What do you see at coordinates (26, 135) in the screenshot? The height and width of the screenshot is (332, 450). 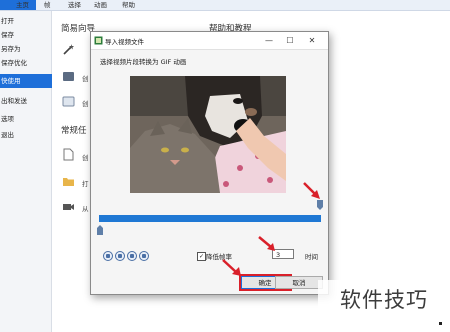 I see `sidebar-item-exit: 退出` at bounding box center [26, 135].